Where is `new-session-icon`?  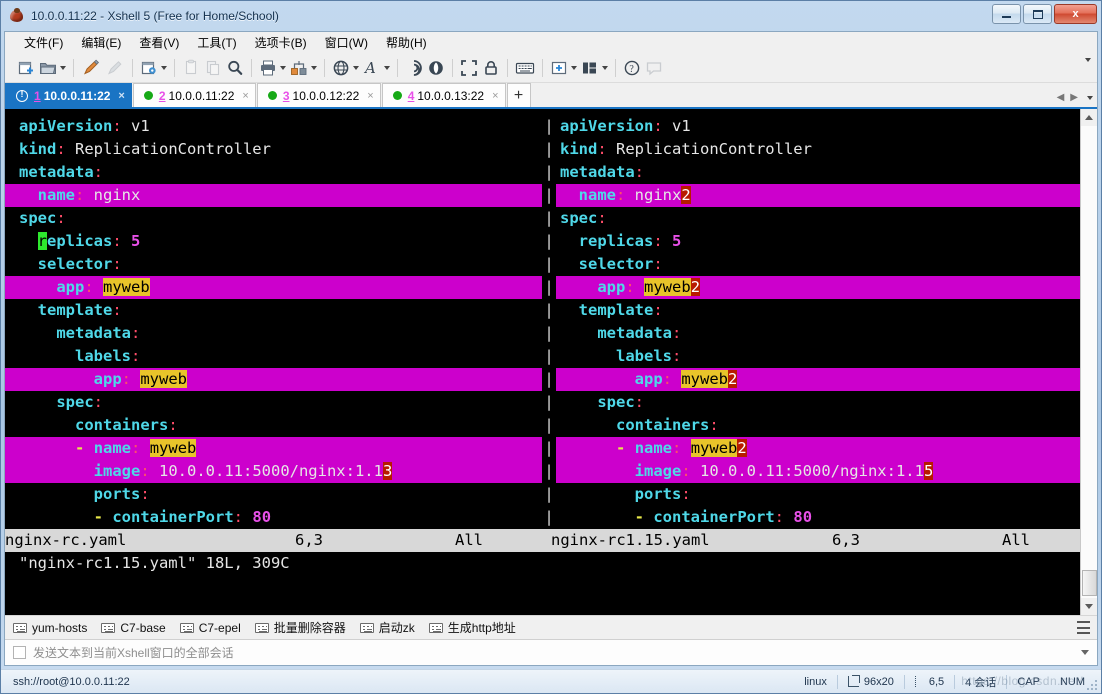 new-session-icon is located at coordinates (26, 68).